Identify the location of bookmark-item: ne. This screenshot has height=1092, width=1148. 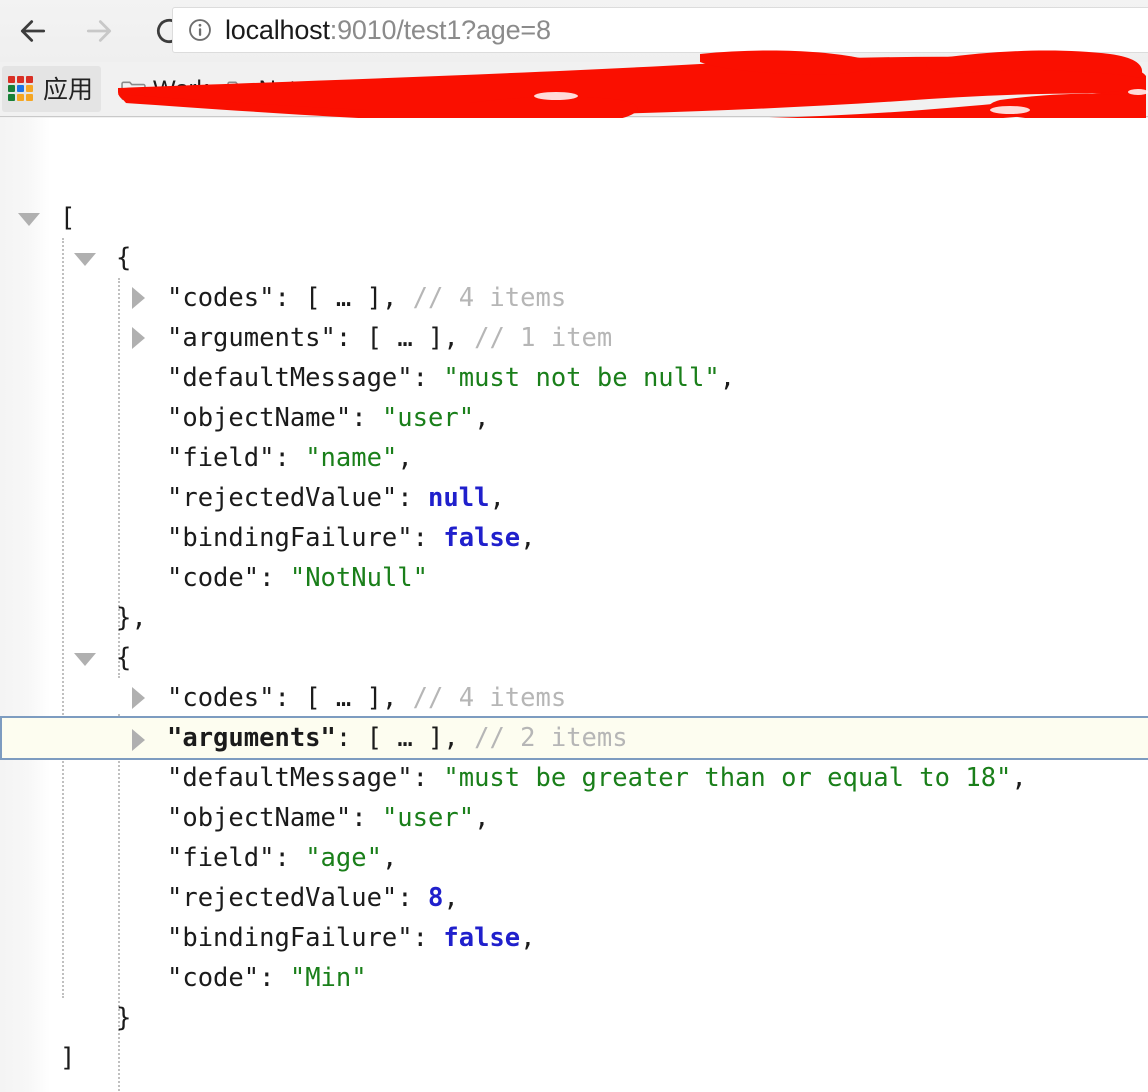
(719, 90).